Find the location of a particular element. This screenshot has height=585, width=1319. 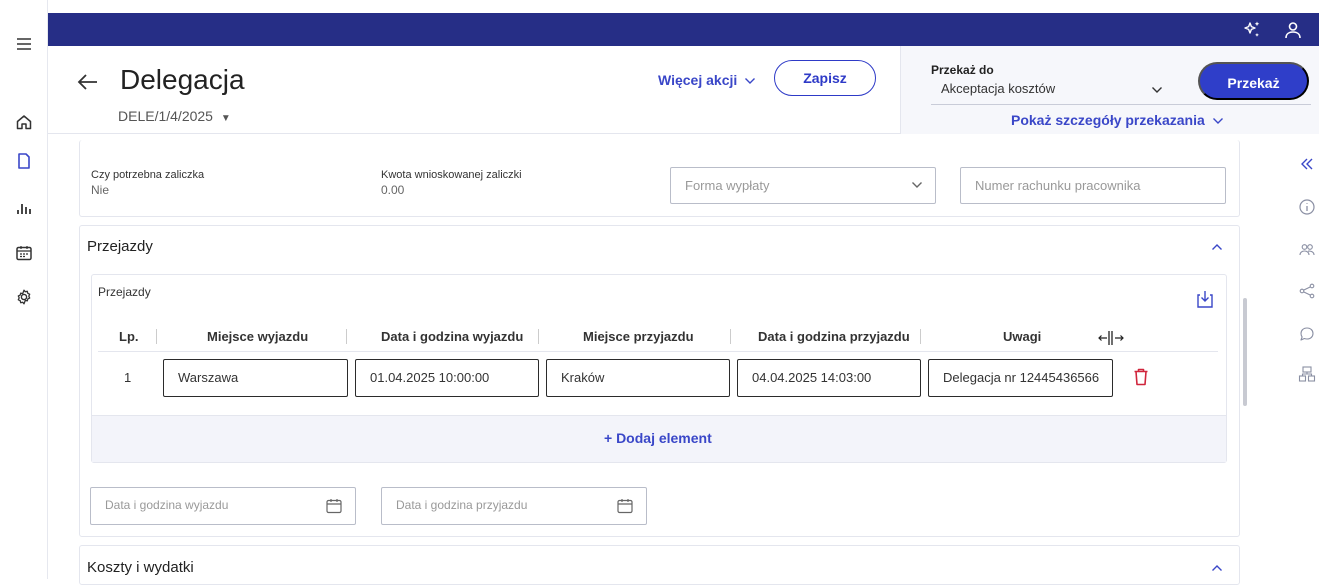

handover-button: Przekaż is located at coordinates (1253, 81).